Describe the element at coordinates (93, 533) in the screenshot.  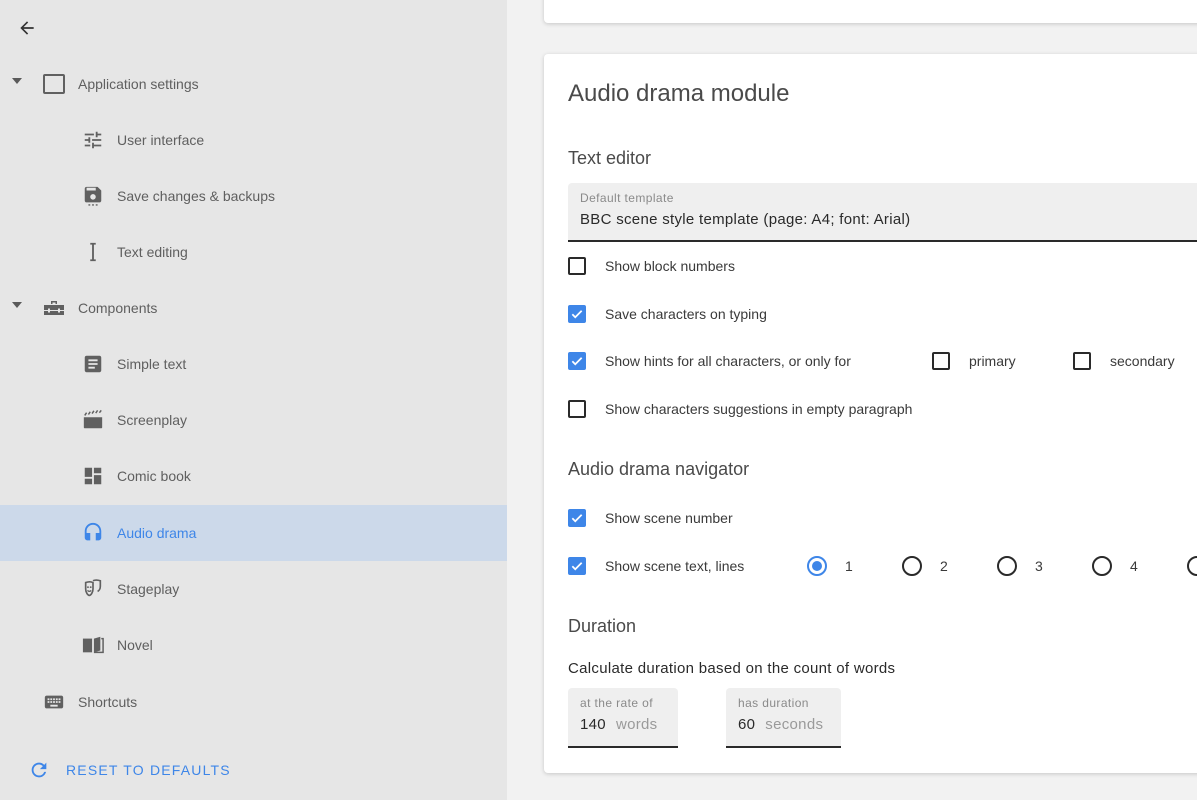
I see `headphones-icon` at that location.